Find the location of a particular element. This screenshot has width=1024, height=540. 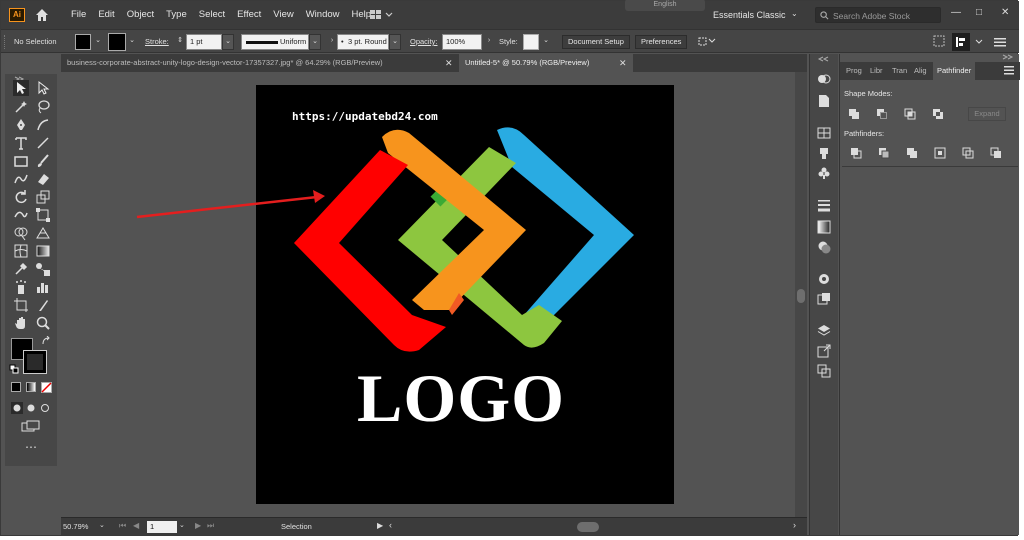

zoom-tool-icon is located at coordinates (43, 323).